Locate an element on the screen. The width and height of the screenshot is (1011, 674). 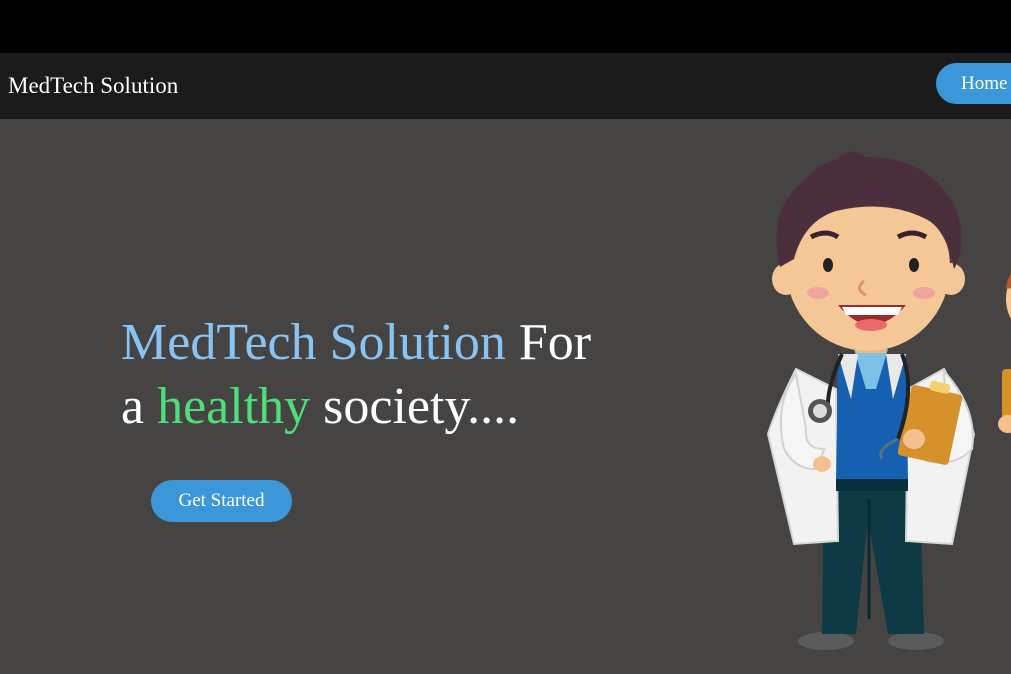
nav-home-button: Home is located at coordinates (973, 83).